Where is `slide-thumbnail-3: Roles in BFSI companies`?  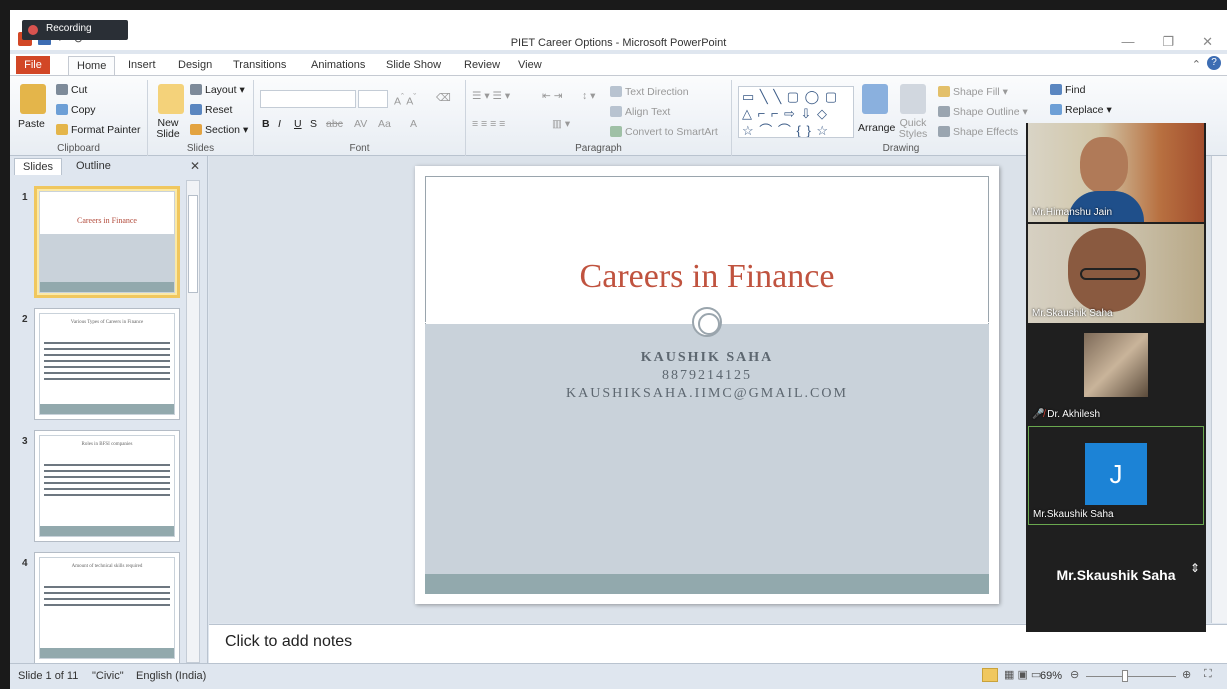
slide-thumbnail-3: Roles in BFSI companies is located at coordinates (107, 486).